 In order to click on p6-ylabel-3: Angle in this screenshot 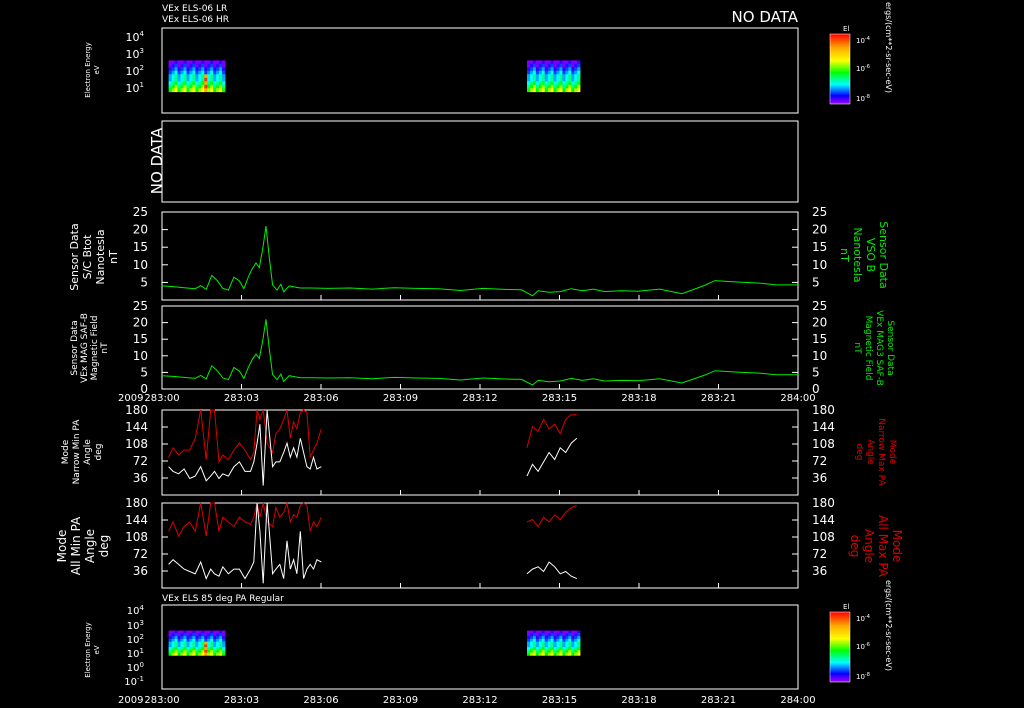, I will do `click(90, 546)`.